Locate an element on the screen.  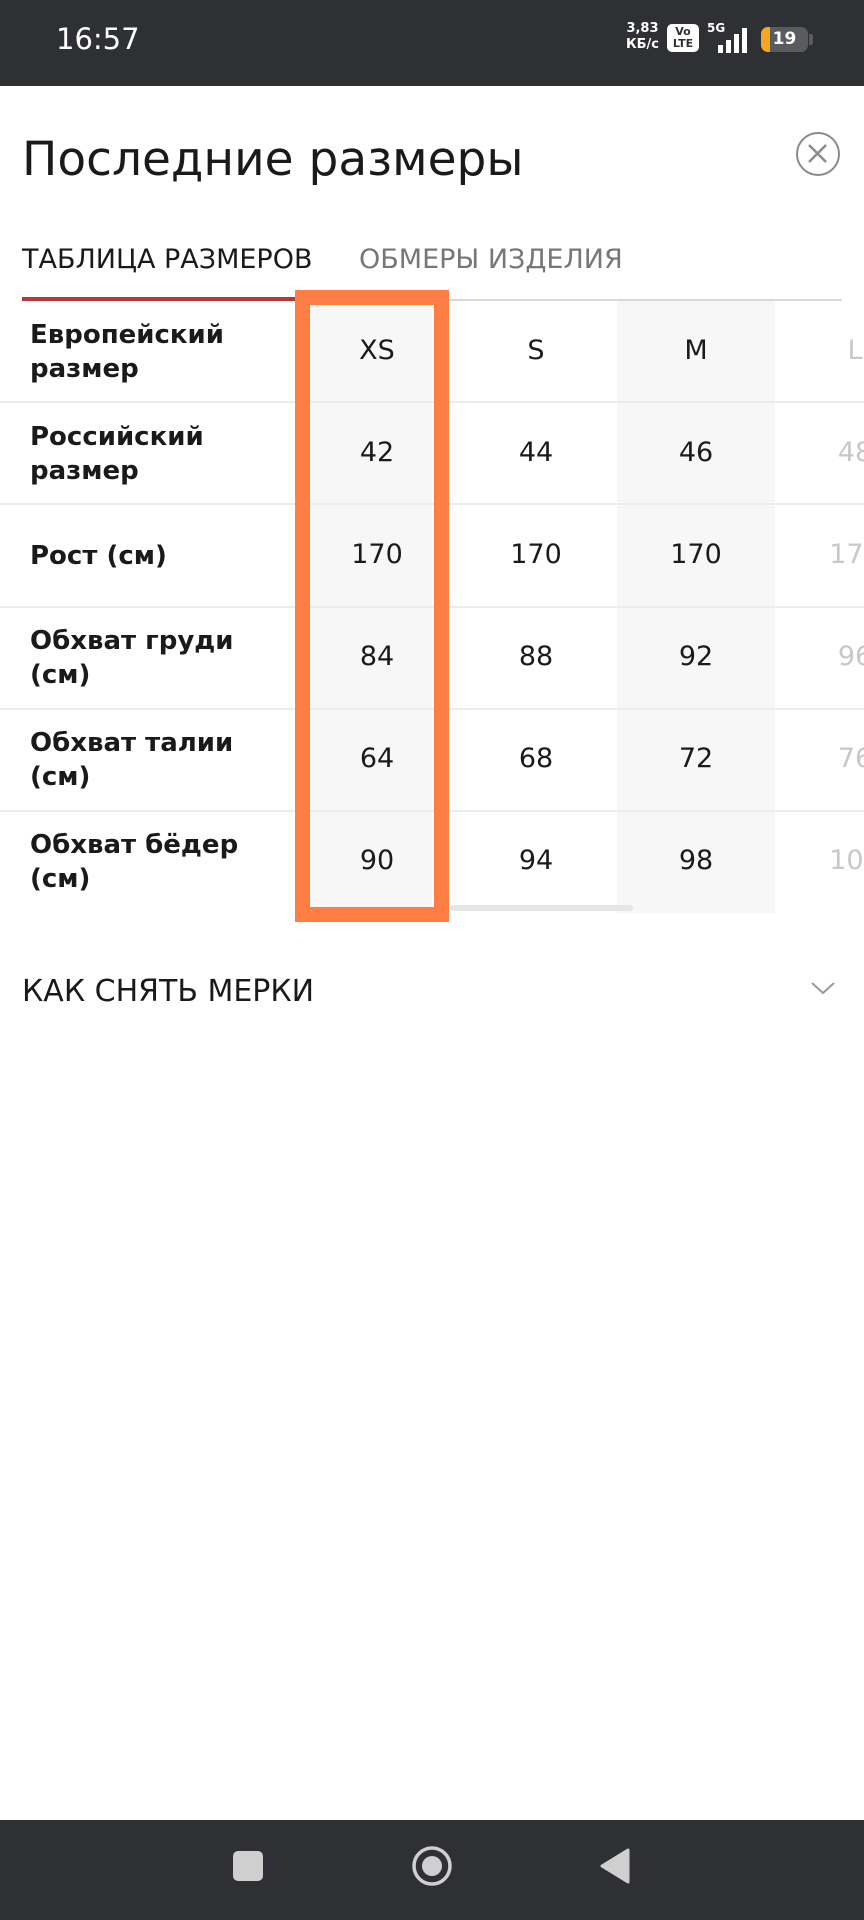
battery-icon: 19 is located at coordinates (784, 39).